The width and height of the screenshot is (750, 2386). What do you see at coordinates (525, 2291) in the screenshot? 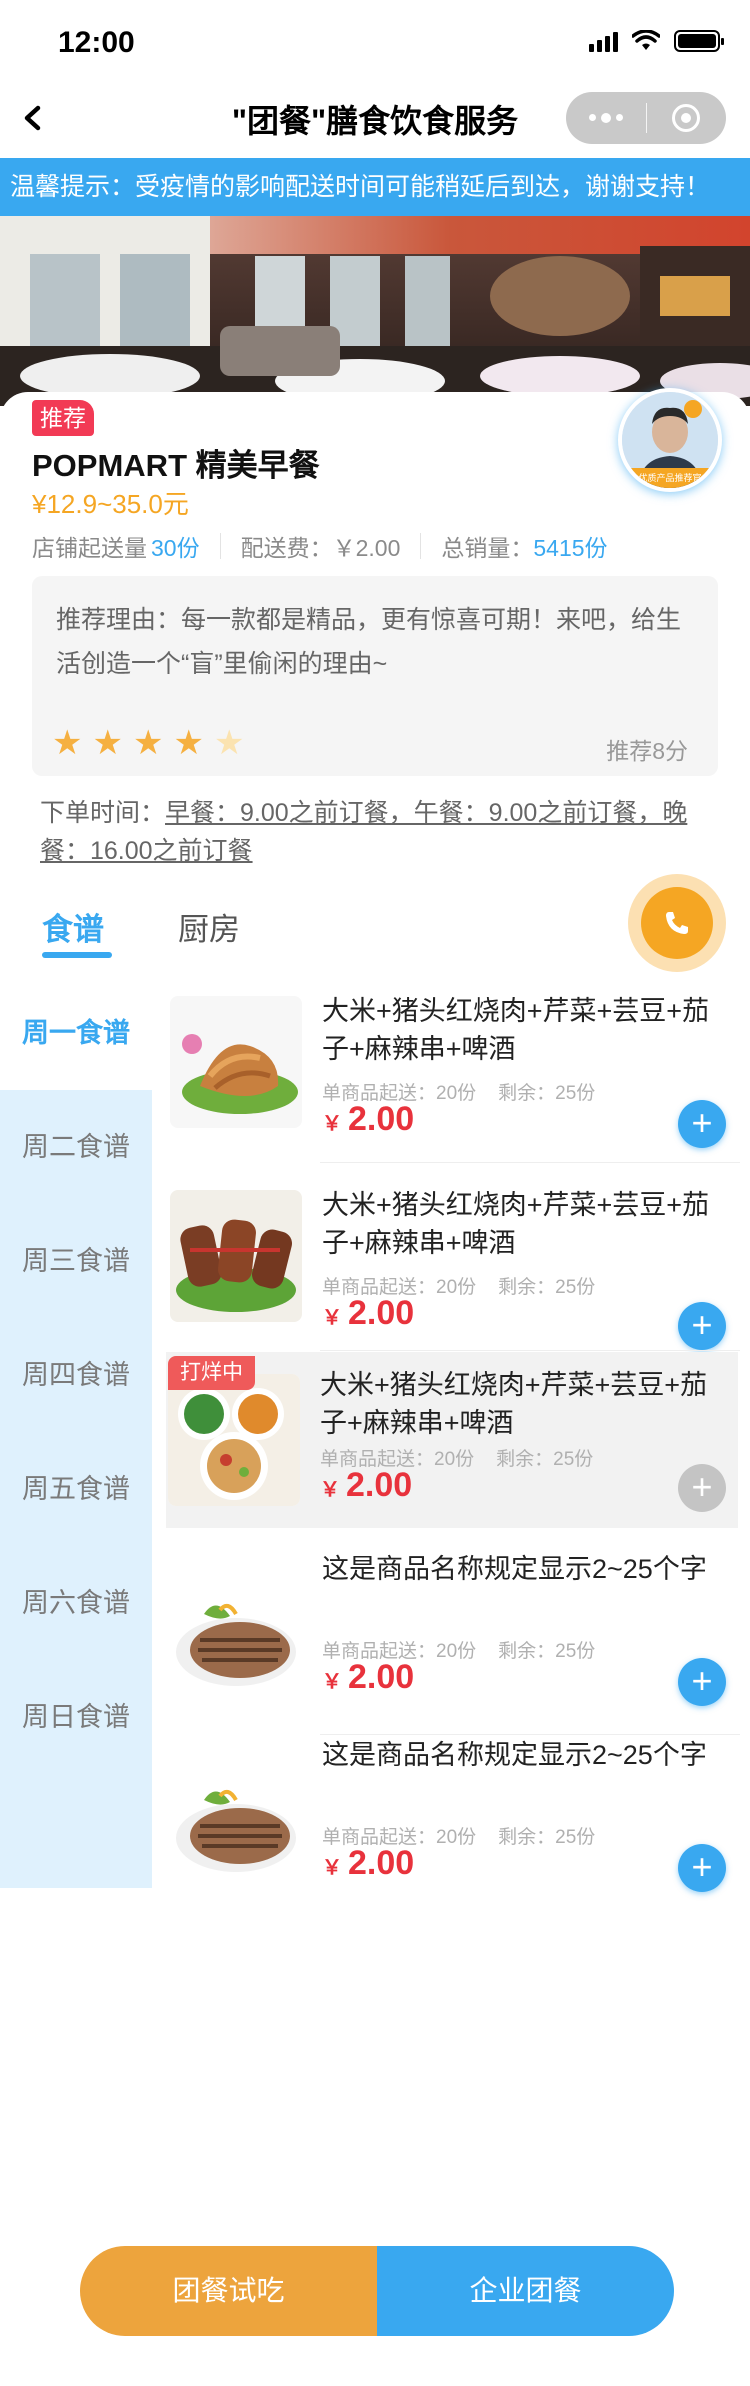
I see `corporate-group-meal-button: 企业团餐` at bounding box center [525, 2291].